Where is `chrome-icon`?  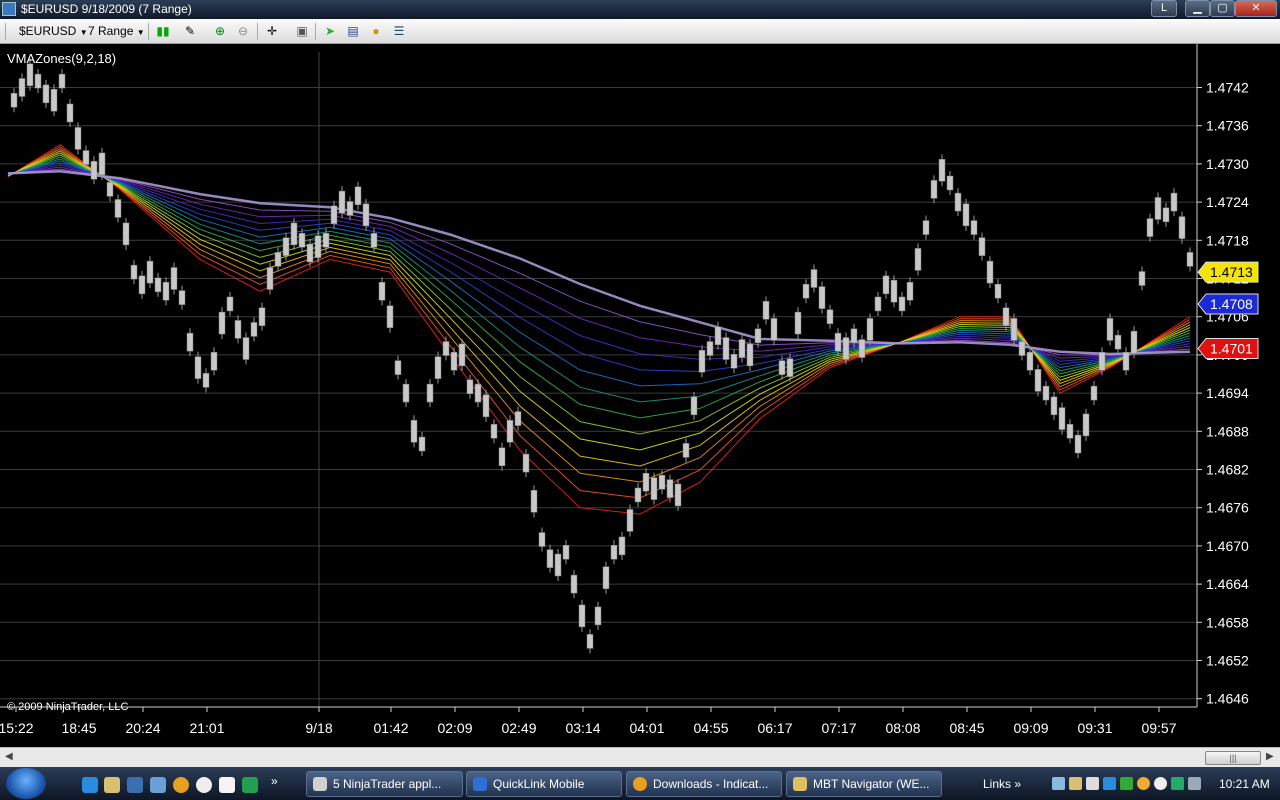
chrome-icon is located at coordinates (181, 785).